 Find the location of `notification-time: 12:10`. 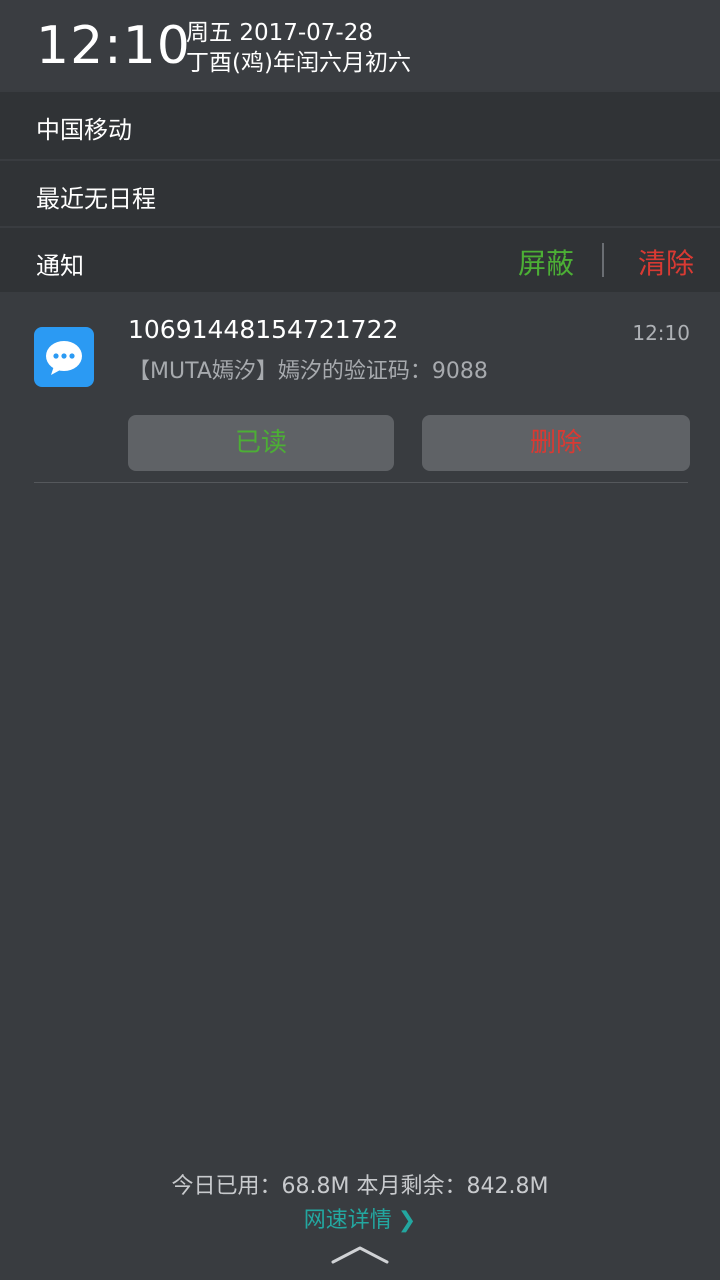

notification-time: 12:10 is located at coordinates (661, 333).